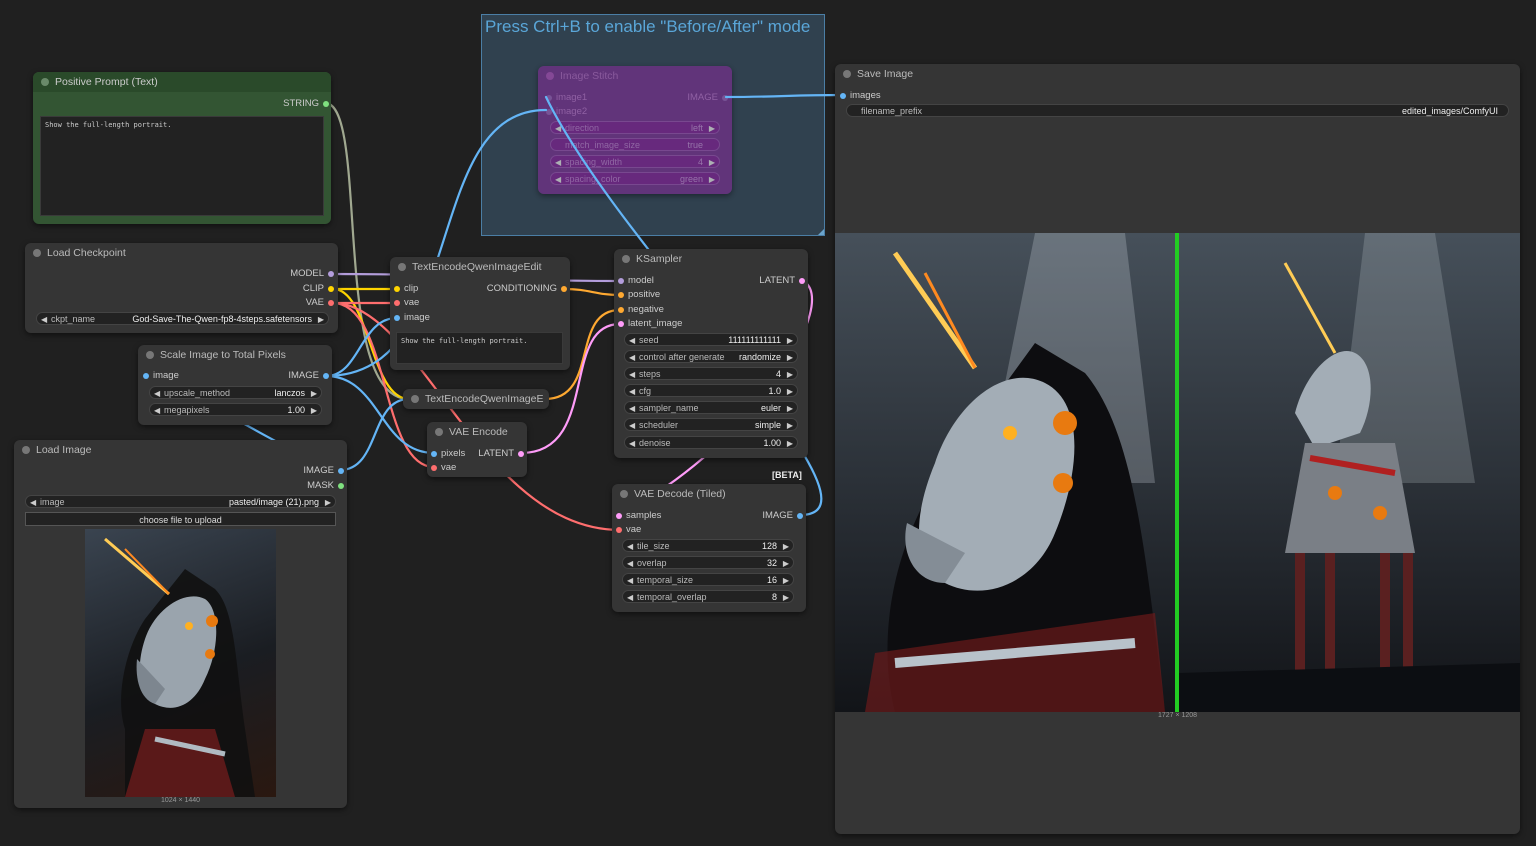 This screenshot has height=846, width=1536. I want to click on megapixels-field: ◀ megapixels 1.00 ▶, so click(235, 409).